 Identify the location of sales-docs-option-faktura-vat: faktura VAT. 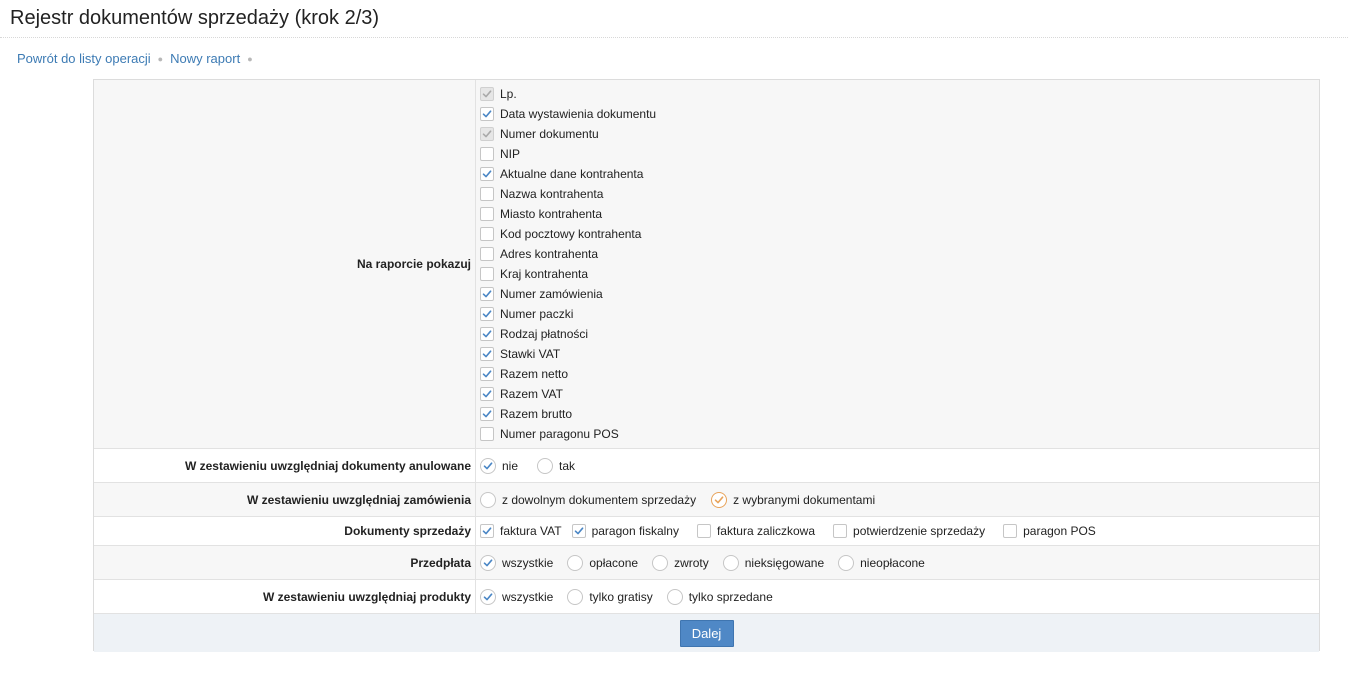
(521, 531).